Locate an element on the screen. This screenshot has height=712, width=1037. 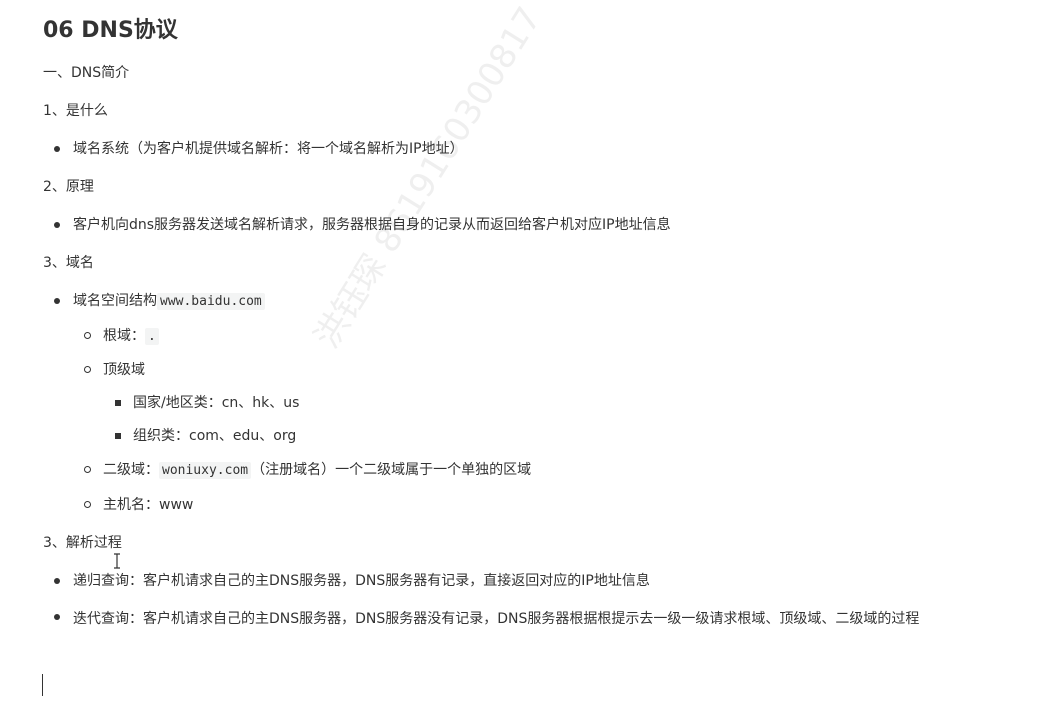
list-item-text: 二级域： is located at coordinates (131, 470).